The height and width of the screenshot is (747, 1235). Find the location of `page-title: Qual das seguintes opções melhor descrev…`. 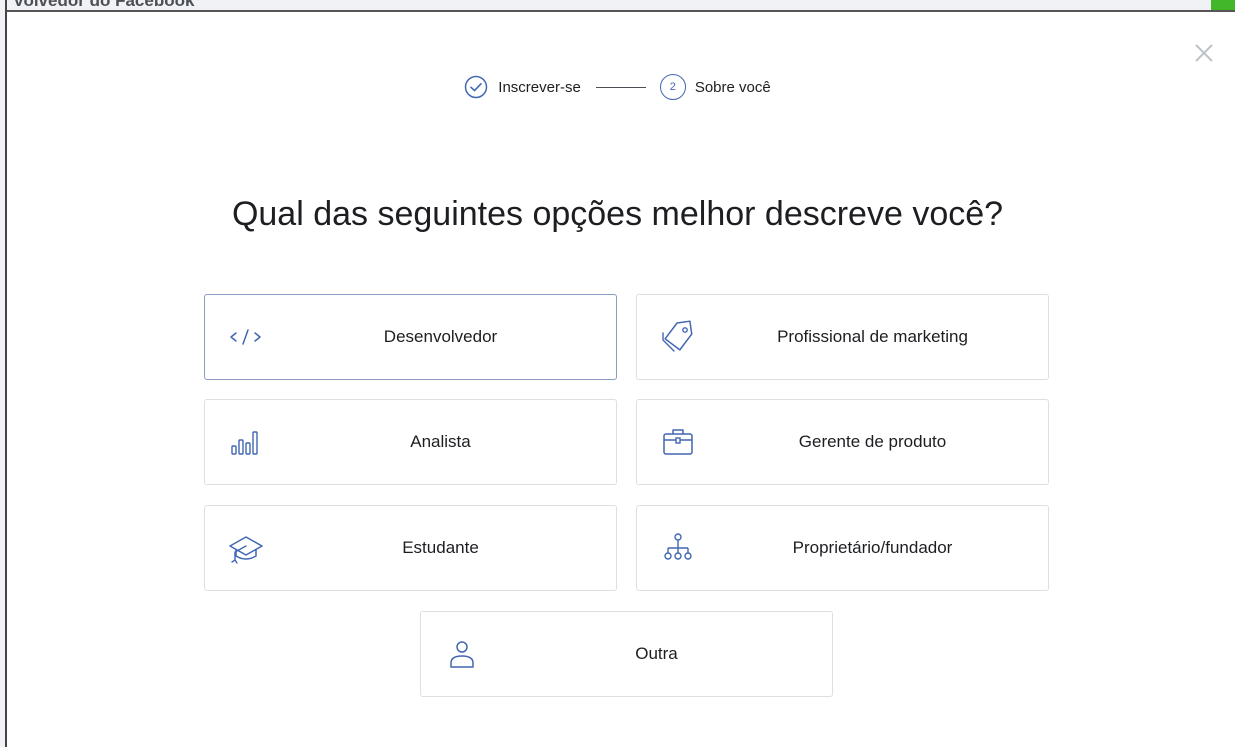

page-title: Qual das seguintes opções melhor descrev… is located at coordinates (617, 214).